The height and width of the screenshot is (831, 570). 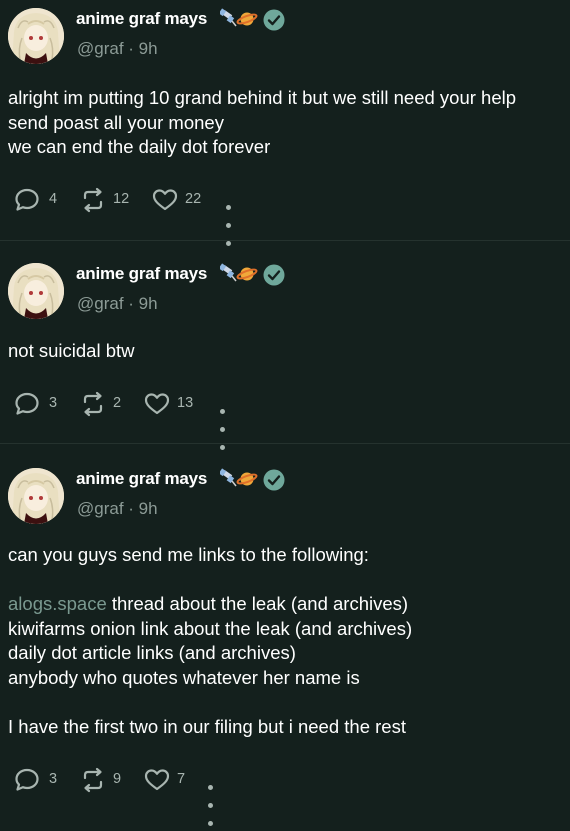 I want to click on reply-button: 4, so click(x=39, y=200).